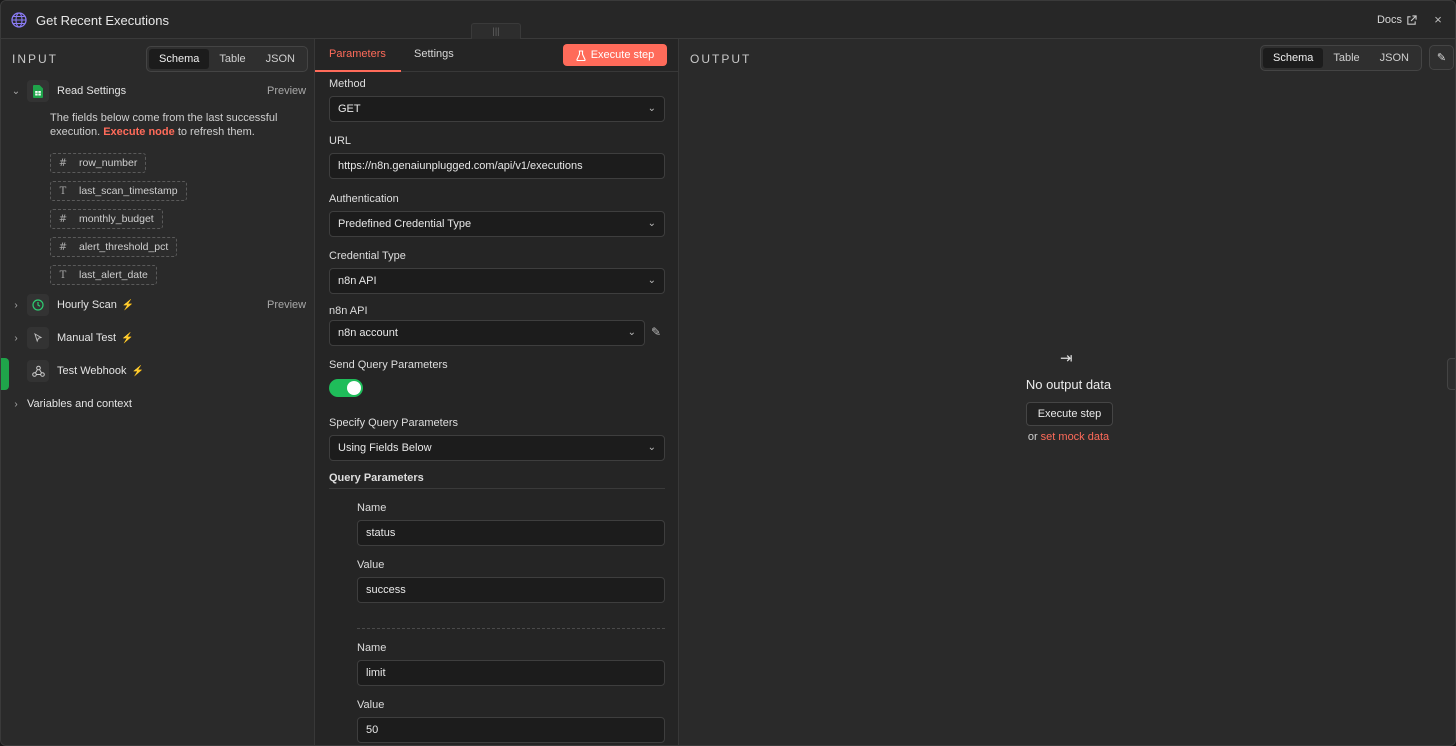  I want to click on output-panel-label: OUTPUT, so click(721, 59).